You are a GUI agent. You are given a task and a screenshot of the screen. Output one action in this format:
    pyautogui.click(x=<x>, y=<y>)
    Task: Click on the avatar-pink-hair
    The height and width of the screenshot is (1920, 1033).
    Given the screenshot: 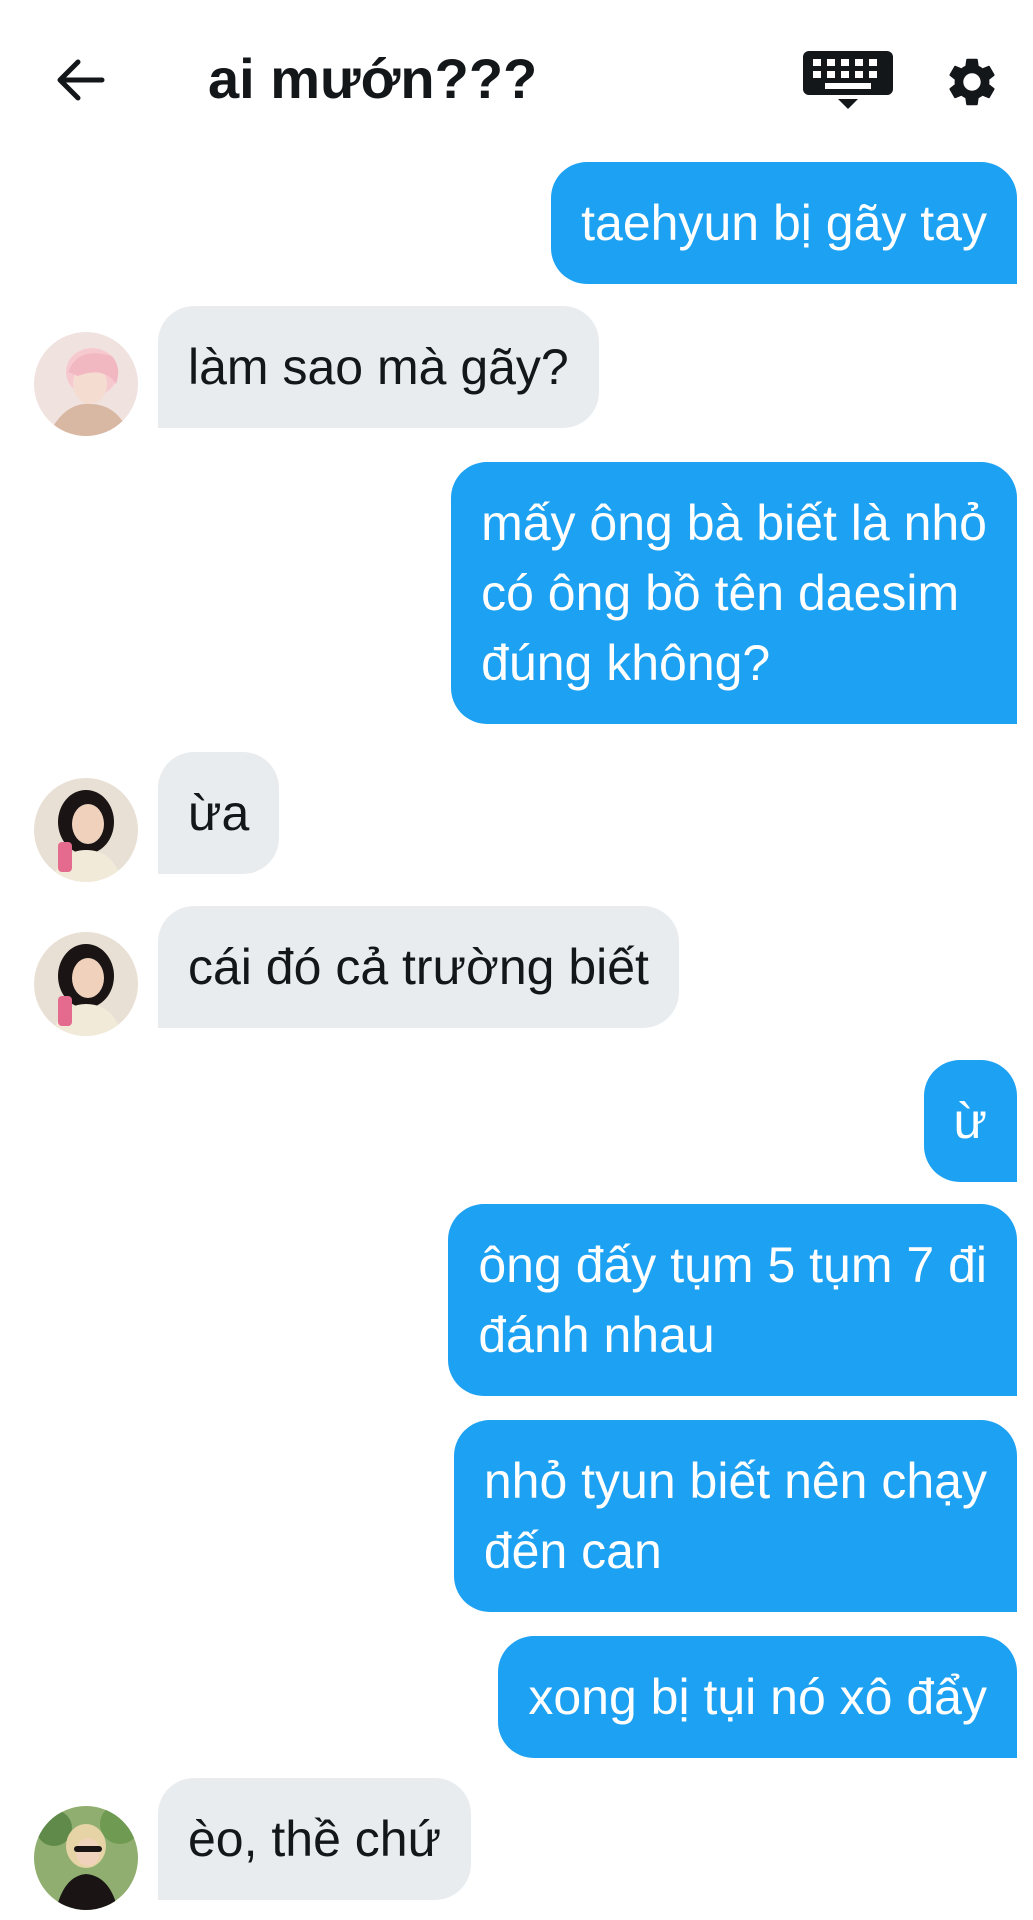 What is the action you would take?
    pyautogui.click(x=86, y=384)
    